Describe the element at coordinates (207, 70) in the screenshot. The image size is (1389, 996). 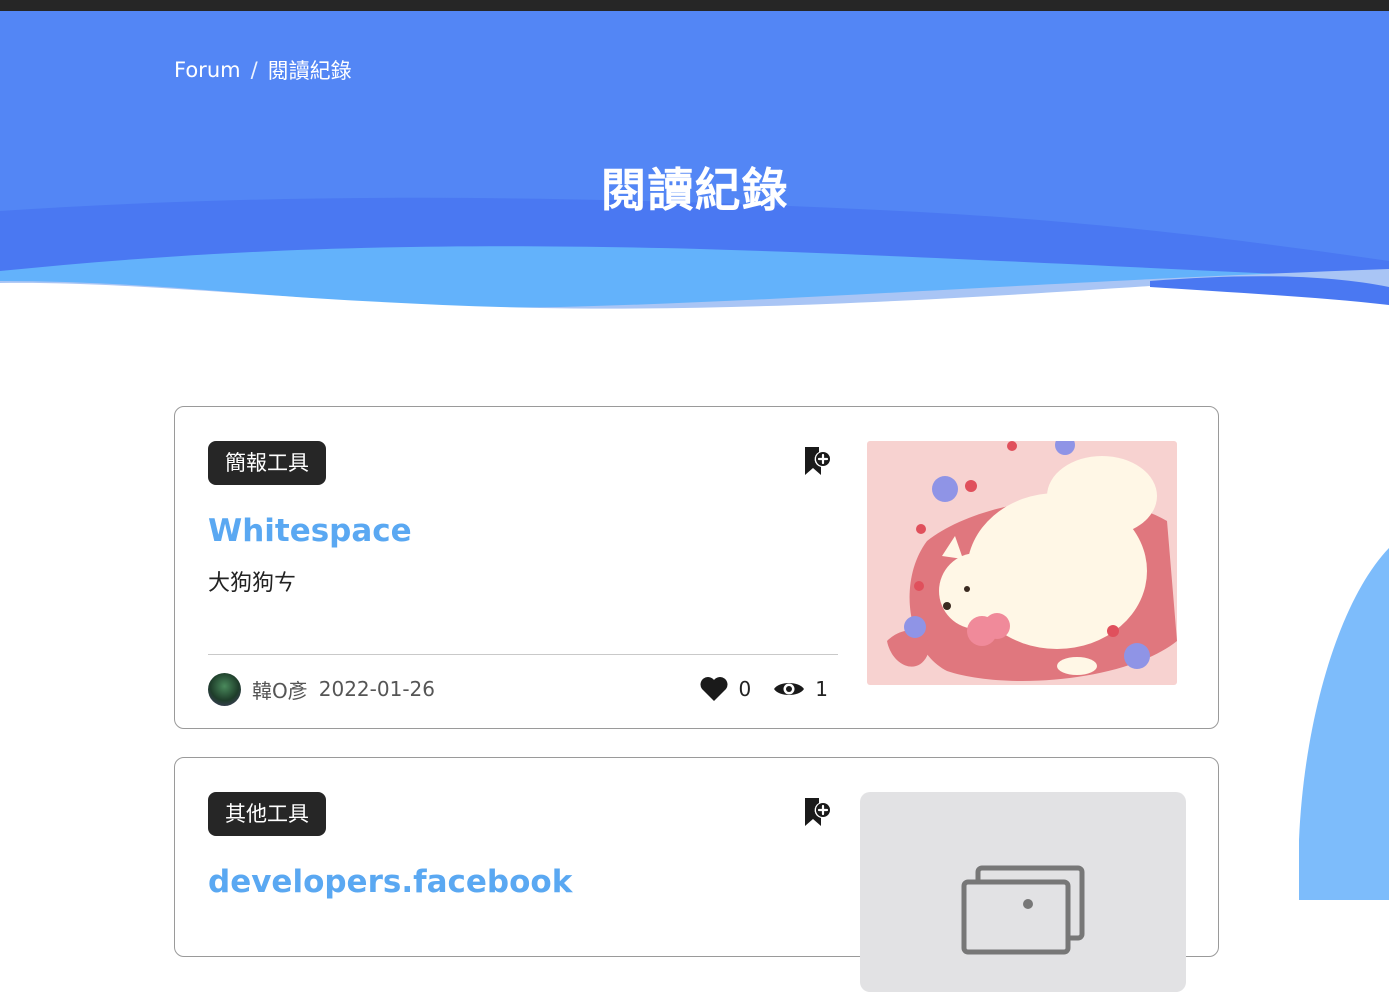
I see `breadcrumb-link-forum: Forum` at that location.